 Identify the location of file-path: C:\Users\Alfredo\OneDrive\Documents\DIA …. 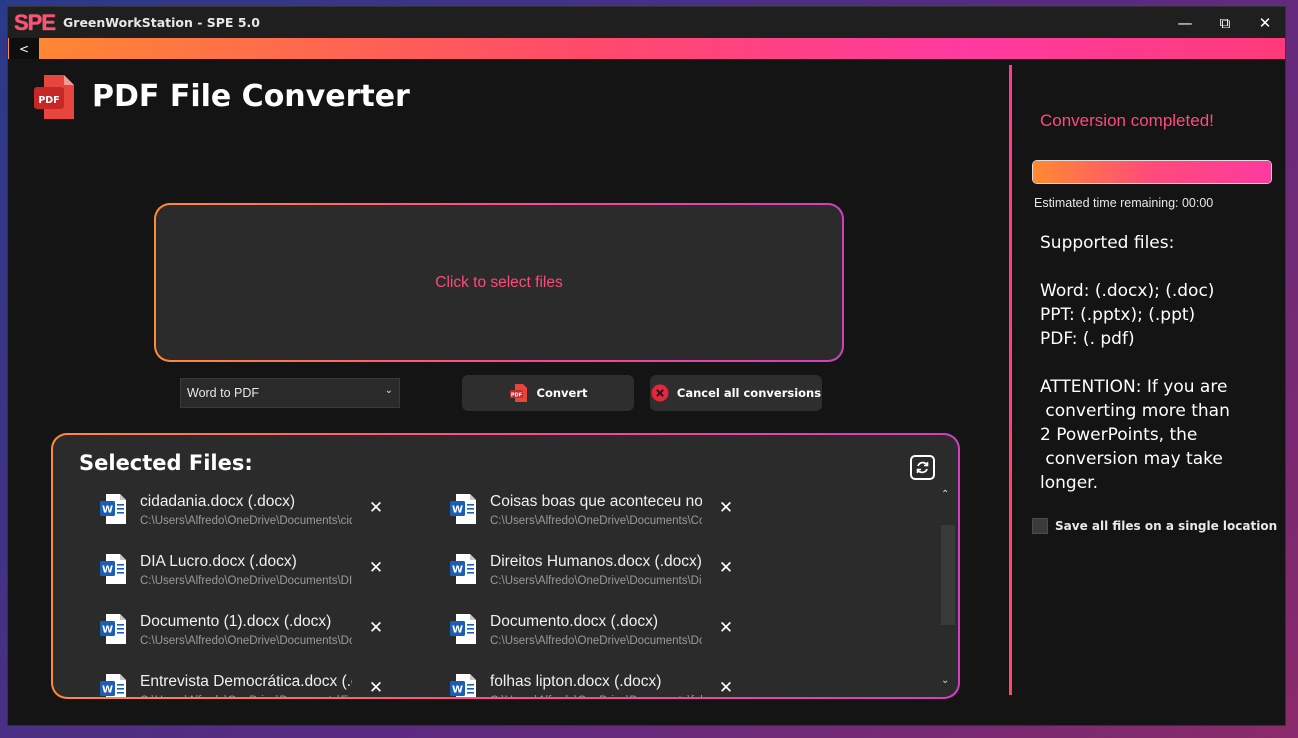
(246, 581).